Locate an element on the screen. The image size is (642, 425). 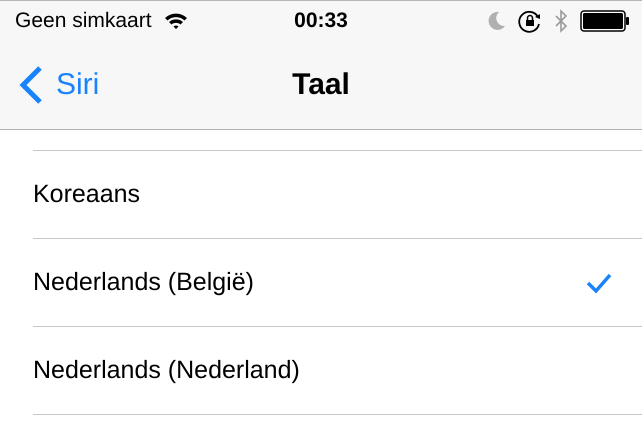
battery-icon is located at coordinates (605, 21).